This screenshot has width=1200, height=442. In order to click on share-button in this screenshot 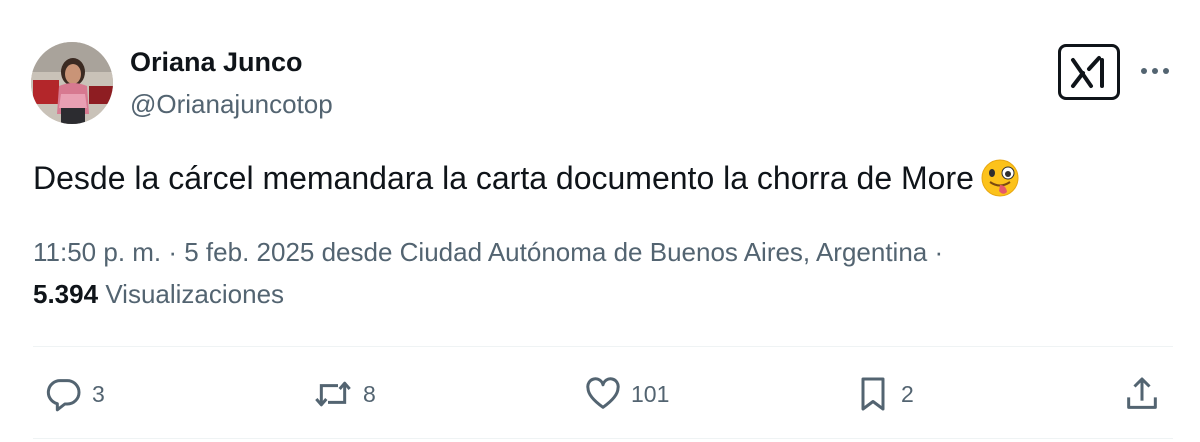, I will do `click(1142, 394)`.